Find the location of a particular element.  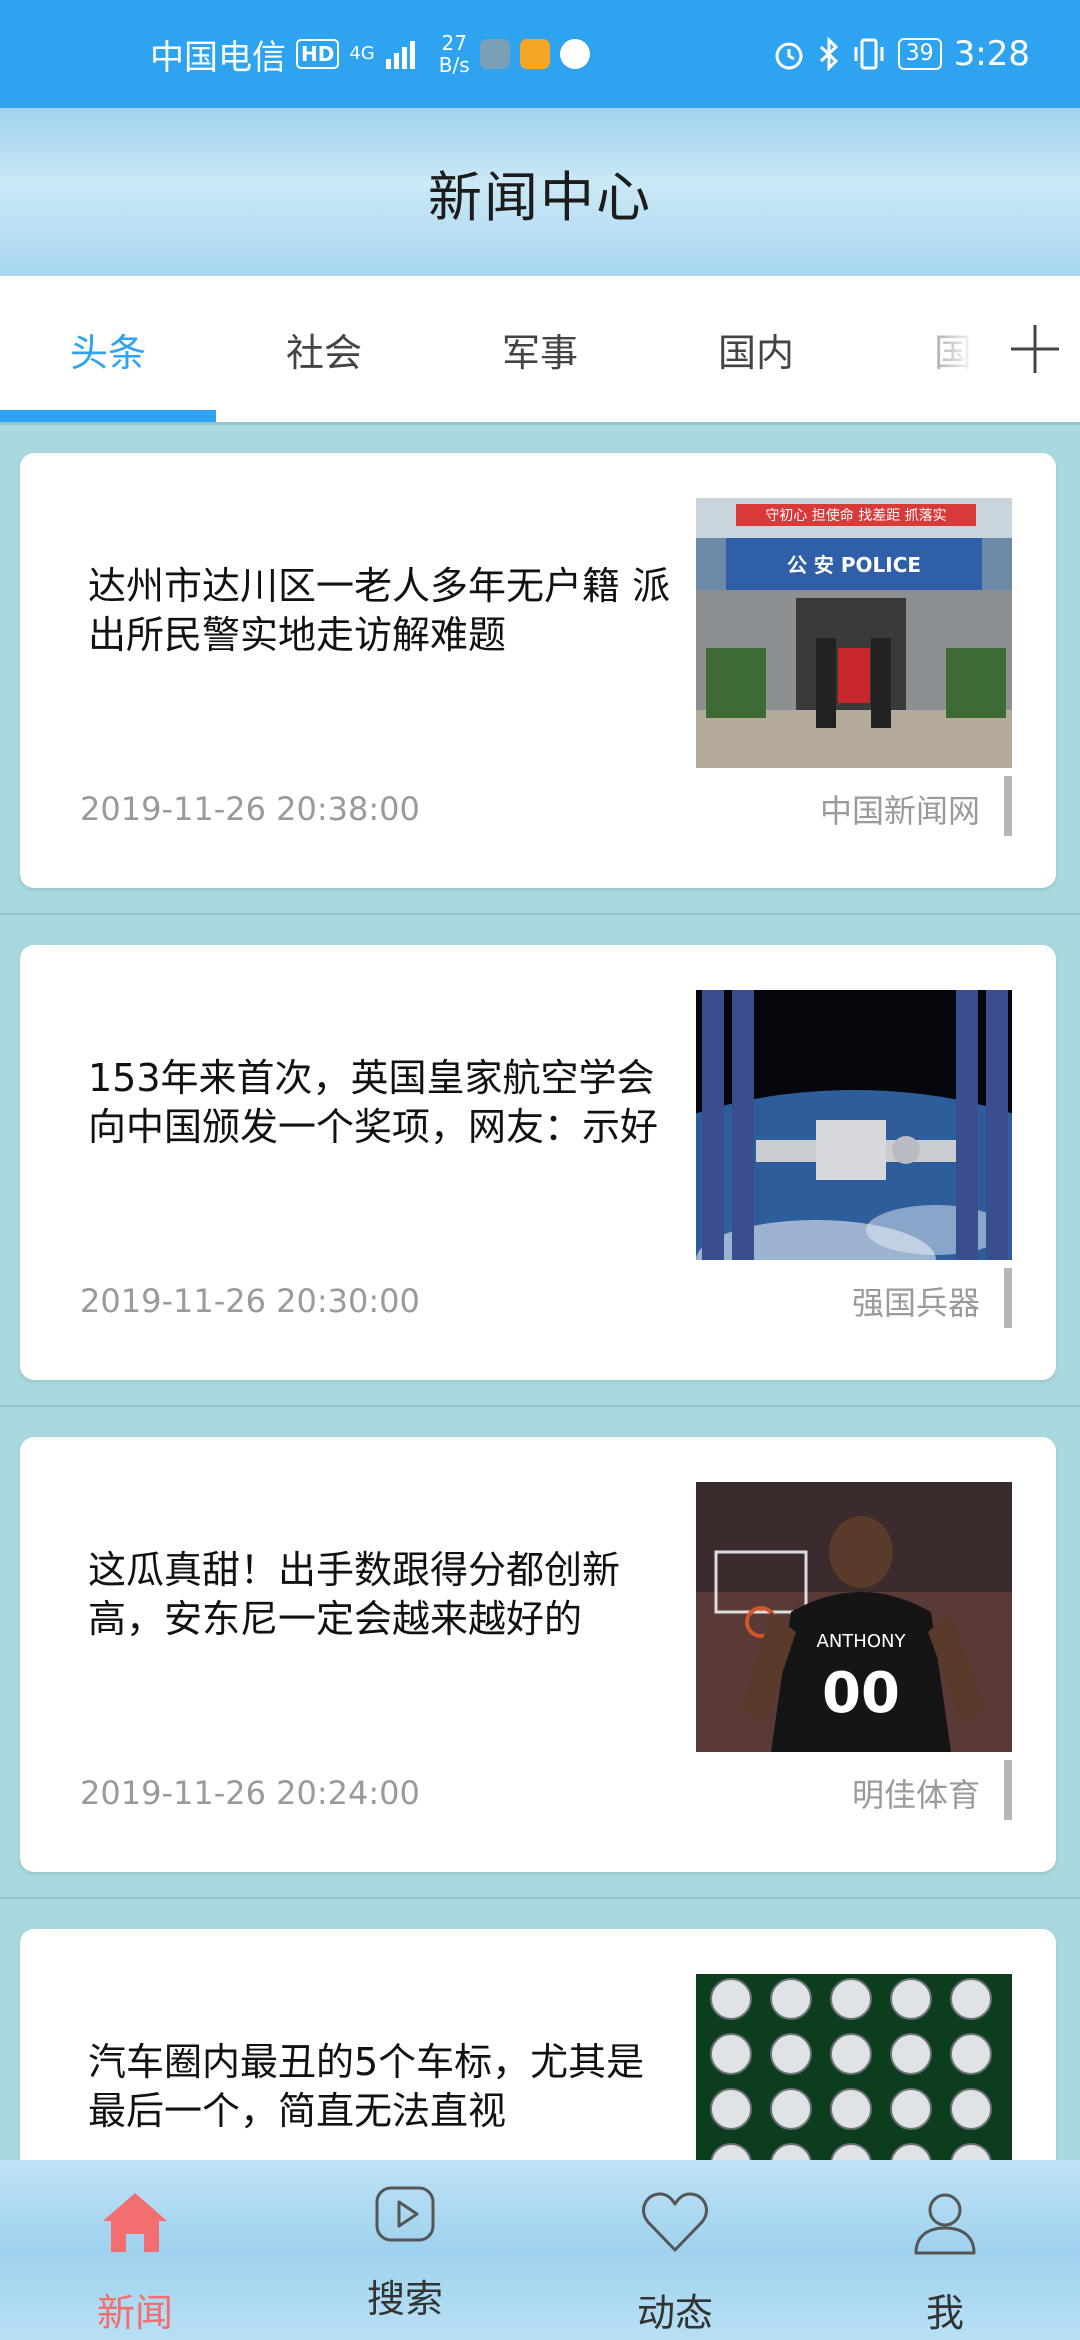

mail-icon is located at coordinates (534, 54).